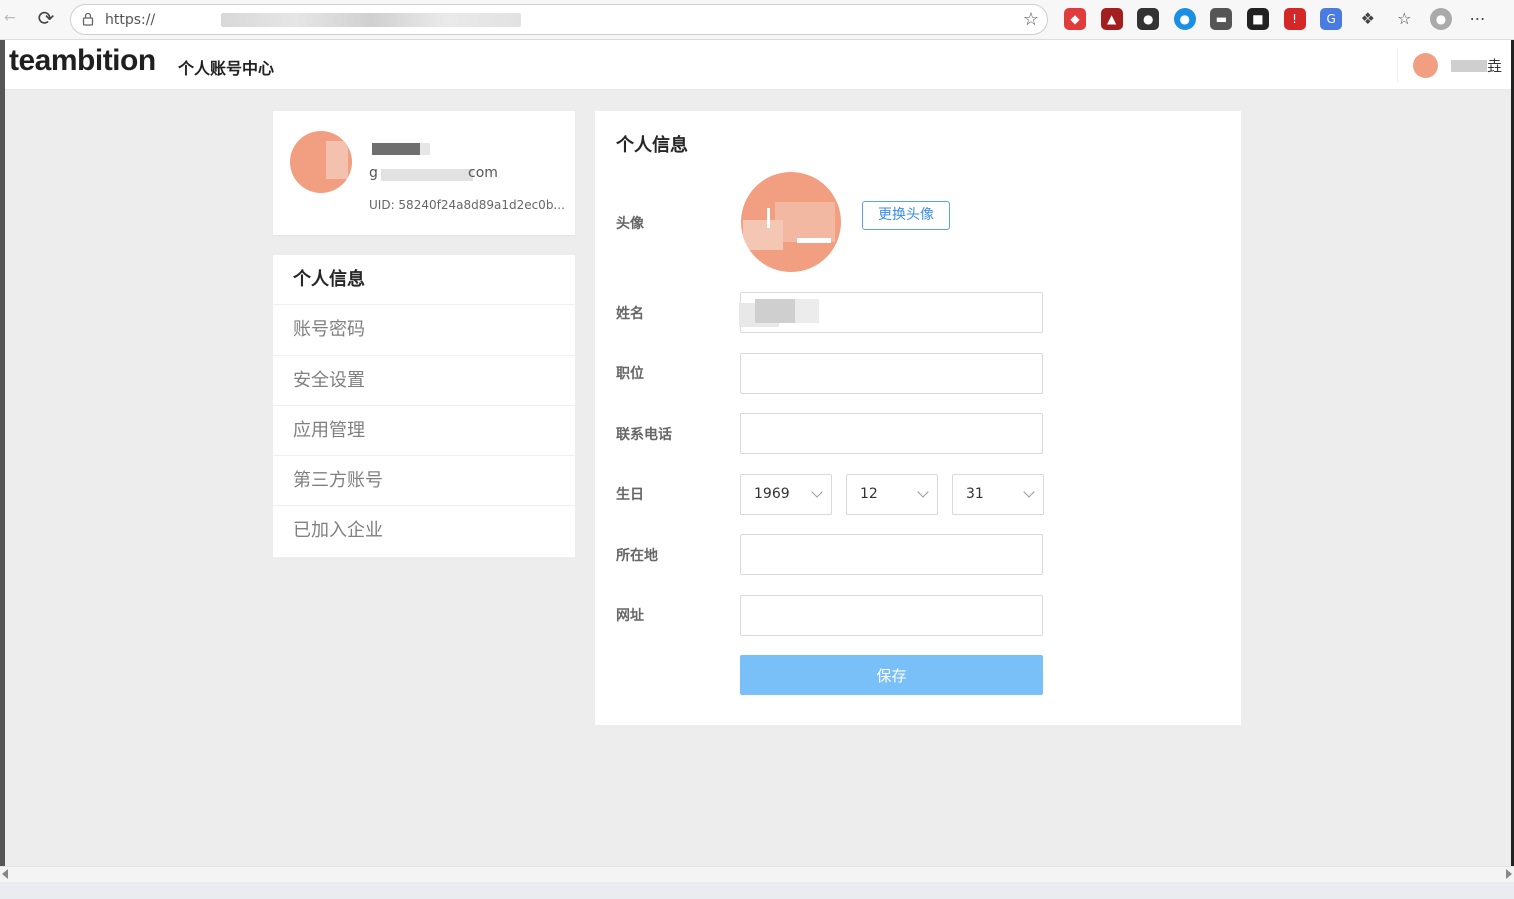  I want to click on menu-item-app-management: 应用管理, so click(424, 431).